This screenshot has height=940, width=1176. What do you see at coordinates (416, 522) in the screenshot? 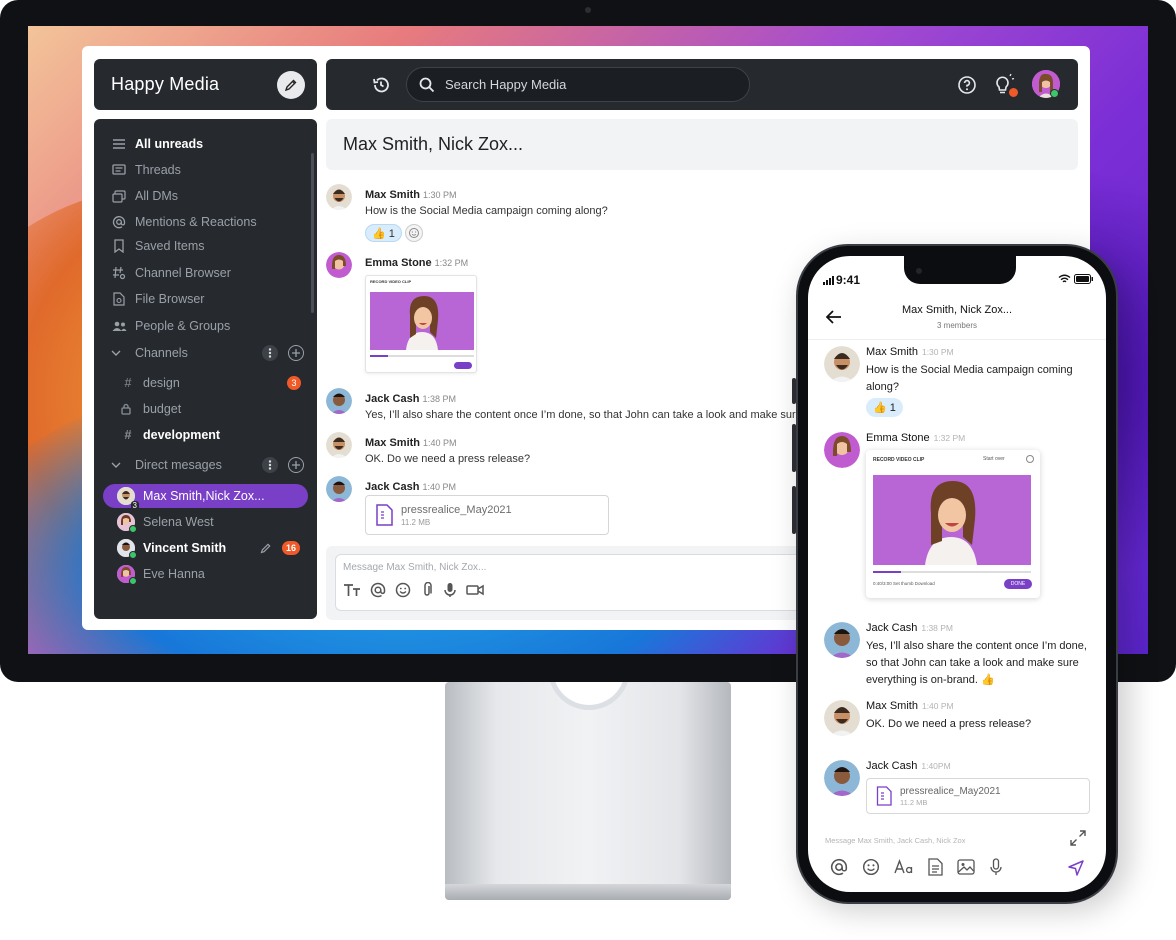
I see `file-size: 11.2 MB` at bounding box center [416, 522].